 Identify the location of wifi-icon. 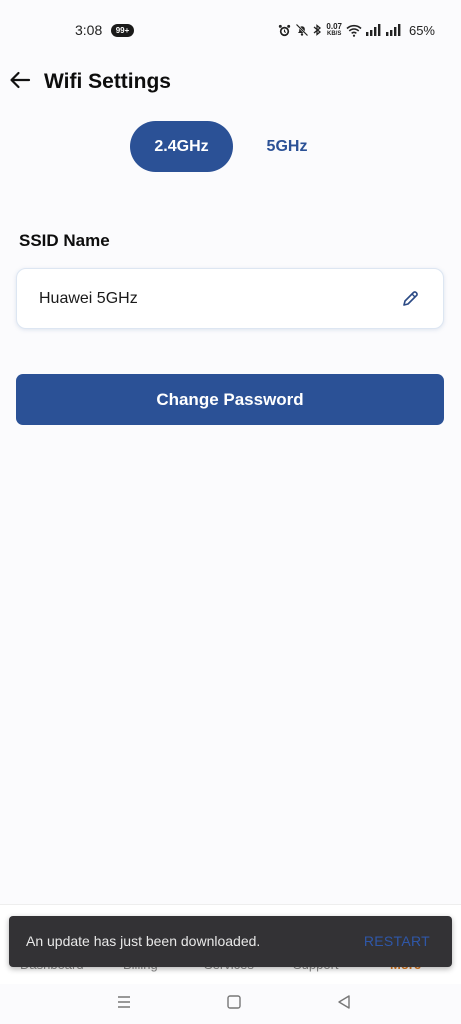
(354, 30).